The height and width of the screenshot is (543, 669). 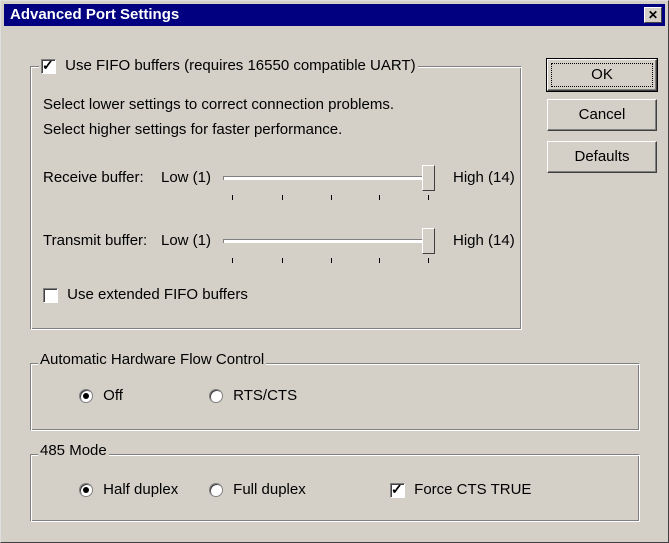 I want to click on dialog-title: Advanced Port Settings, so click(x=95, y=14).